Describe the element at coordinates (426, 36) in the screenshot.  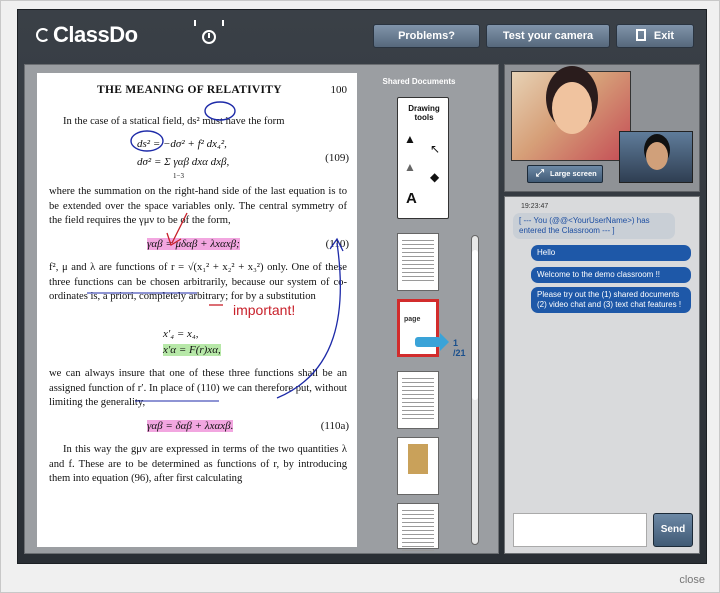
I see `problems-button: Problems?` at that location.